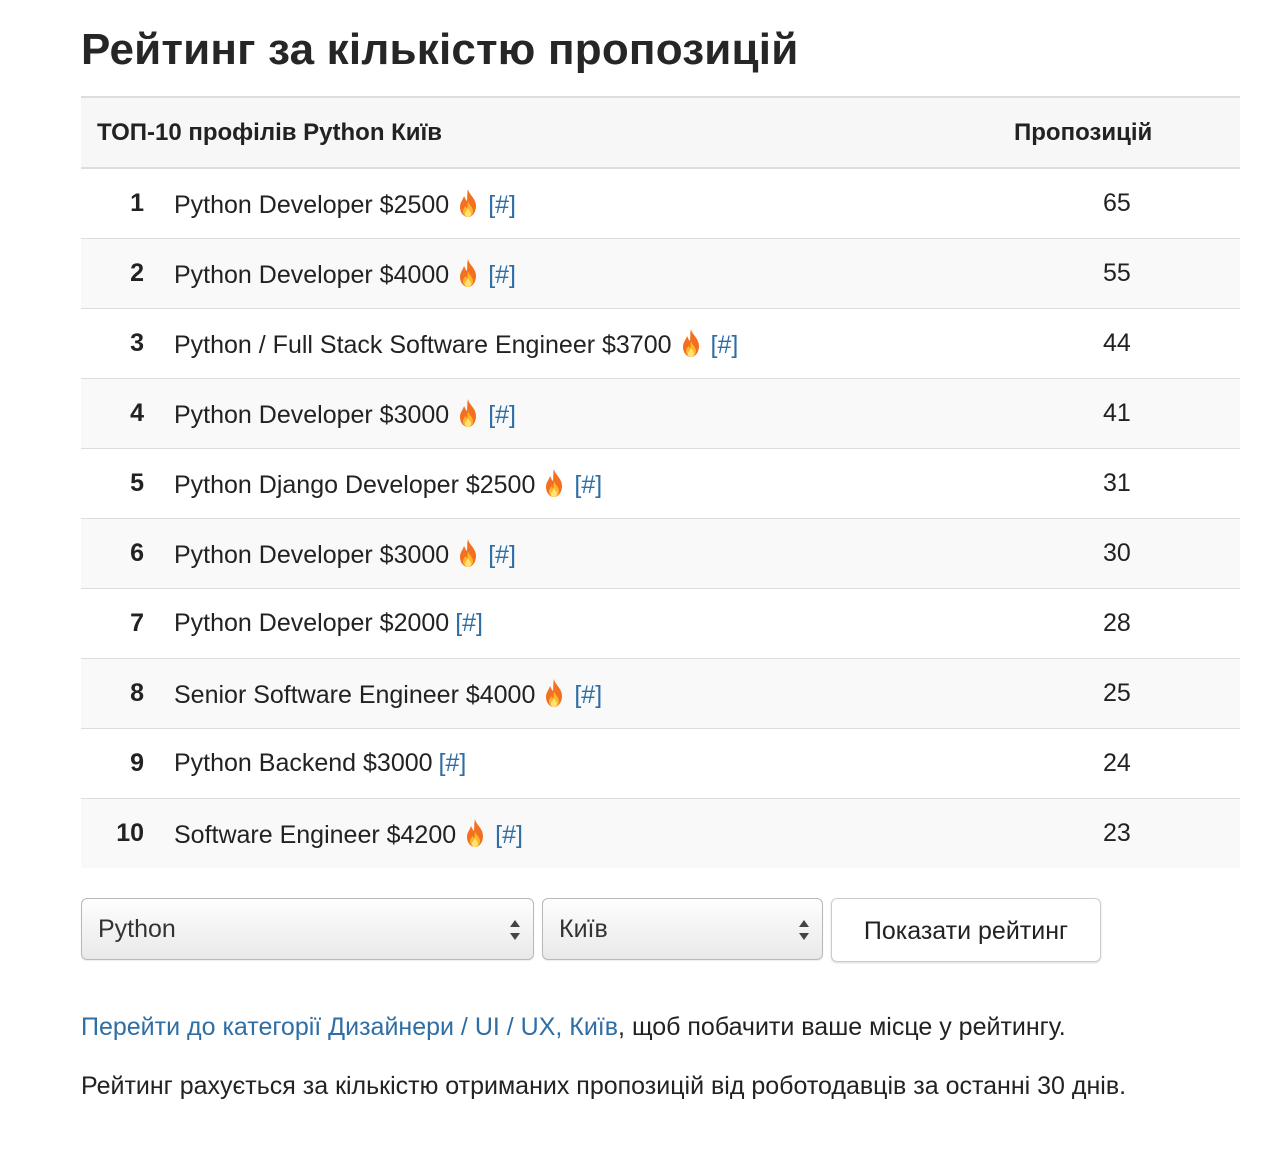  What do you see at coordinates (355, 484) in the screenshot?
I see `row-title: Python Django Developer $2500` at bounding box center [355, 484].